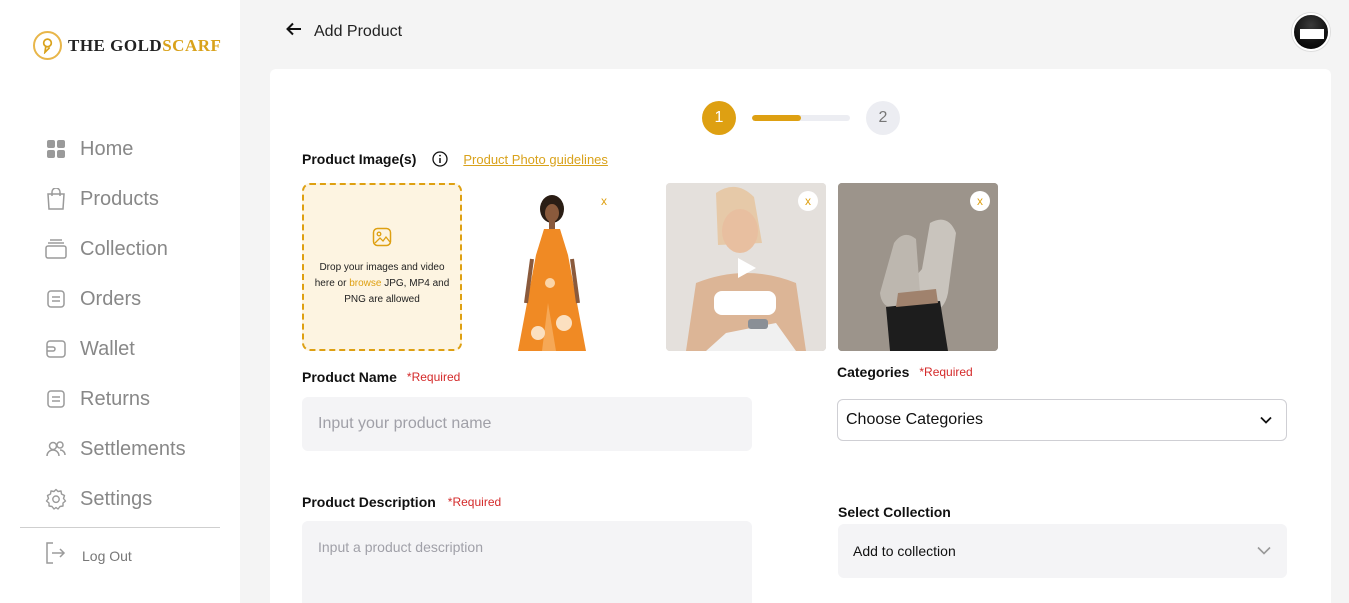 This screenshot has width=1349, height=603. I want to click on categories-label-row: Categories *Required, so click(905, 372).